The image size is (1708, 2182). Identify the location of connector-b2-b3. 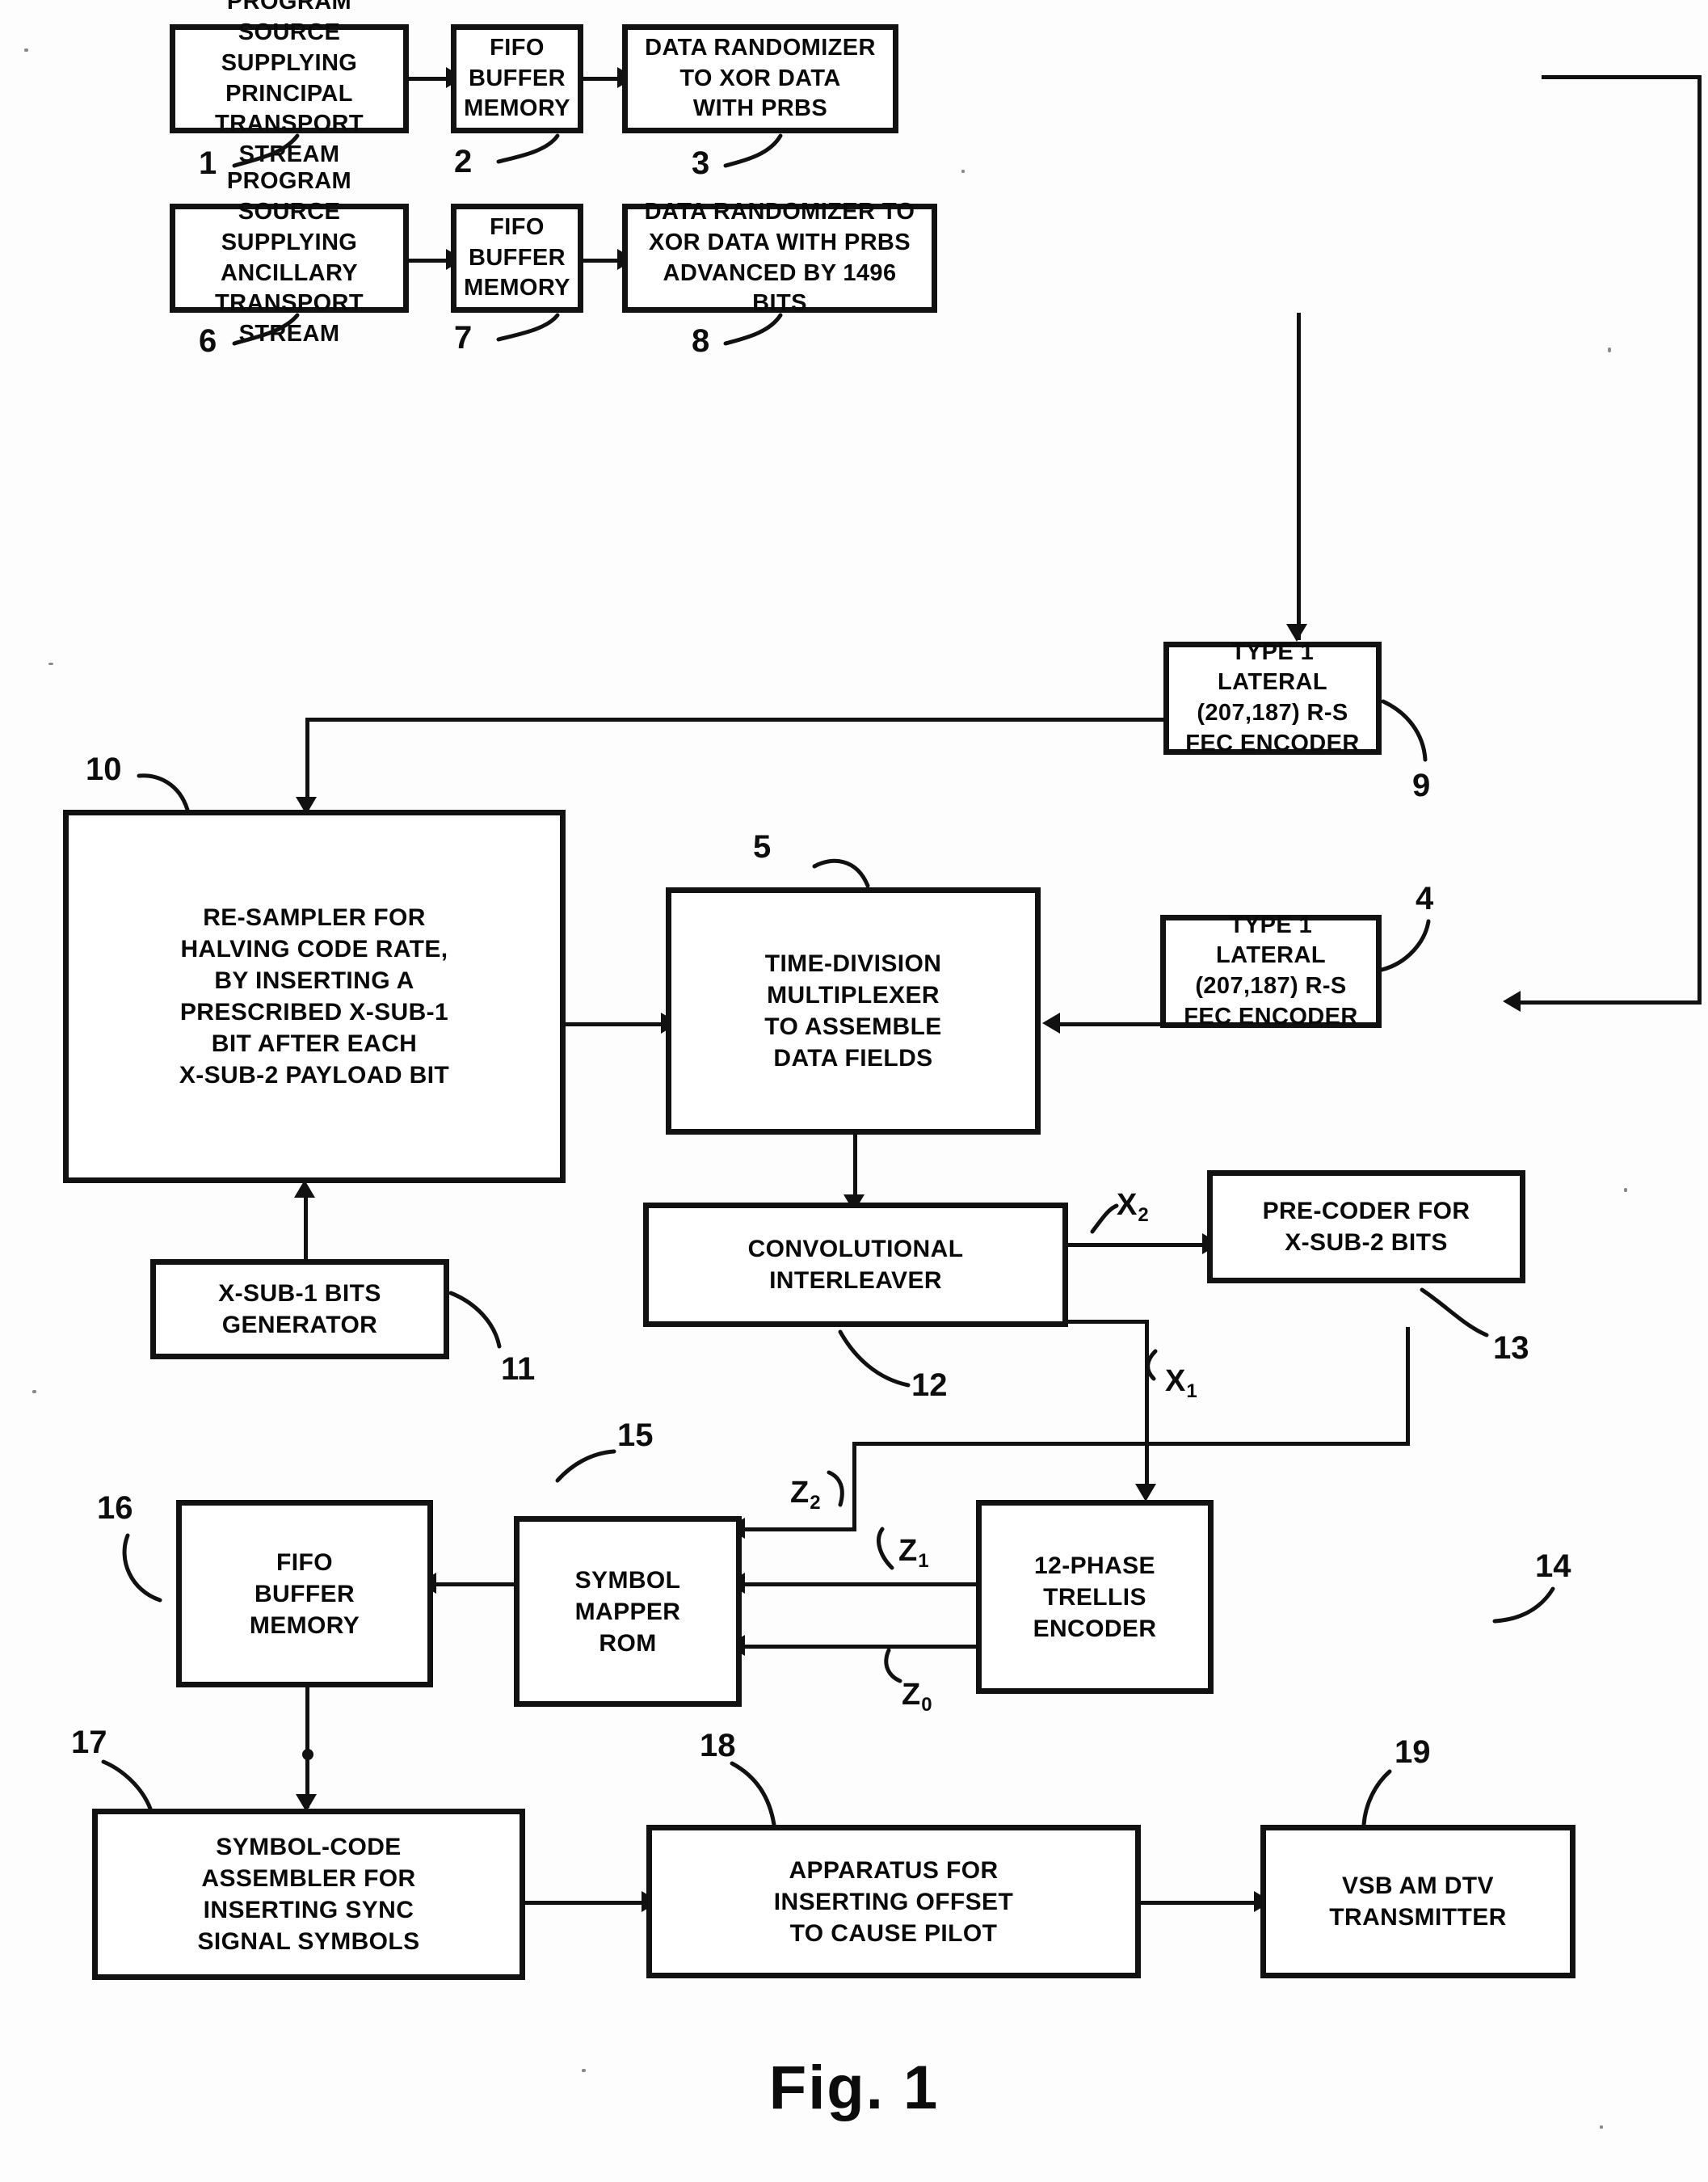
(602, 79).